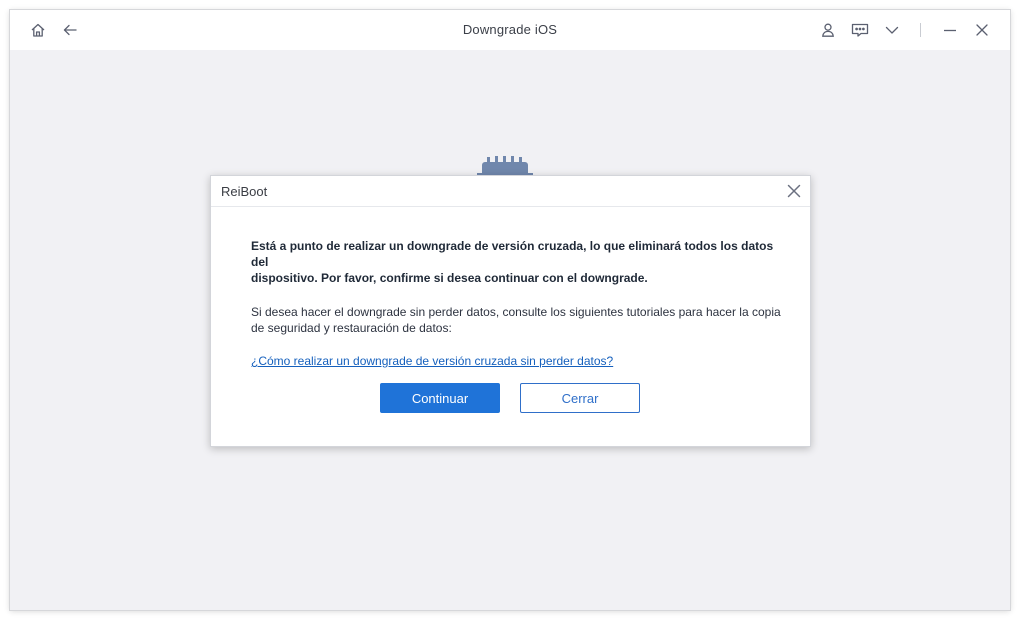 Image resolution: width=1020 pixels, height=620 pixels. What do you see at coordinates (244, 191) in the screenshot?
I see `dialog-title: ReiBoot` at bounding box center [244, 191].